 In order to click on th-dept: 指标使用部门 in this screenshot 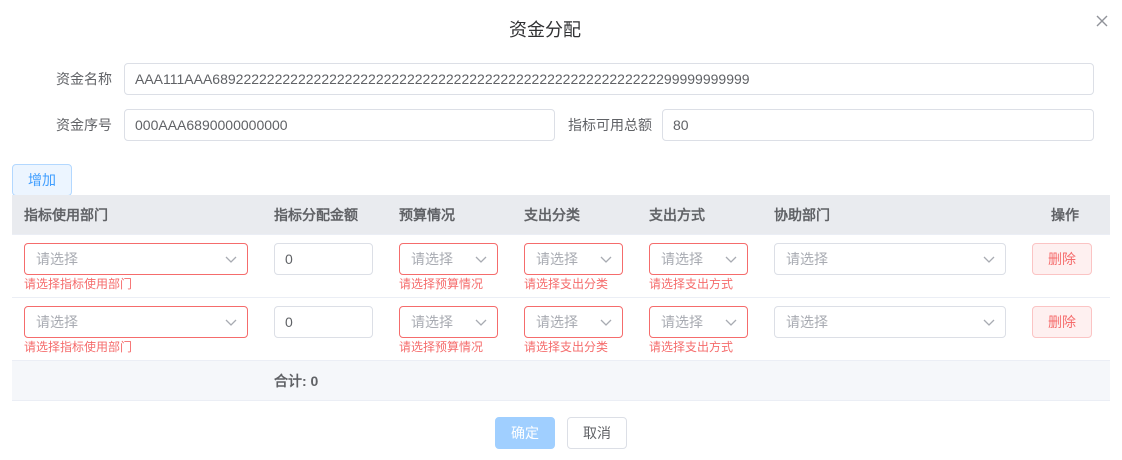, I will do `click(66, 215)`.